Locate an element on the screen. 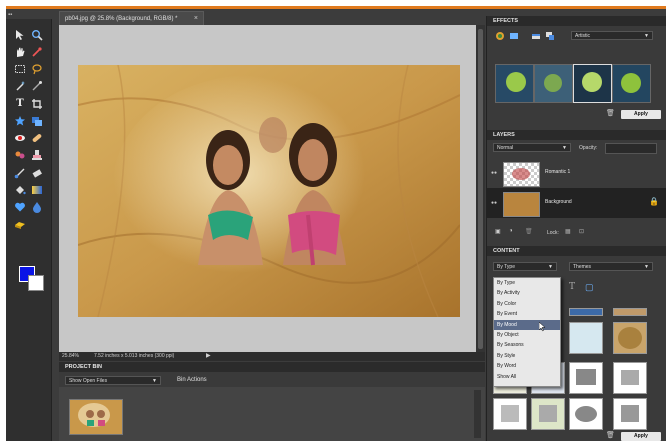  document-title: pb04.jpg @ 25.8% (Background, RGB/8) * is located at coordinates (121, 19).